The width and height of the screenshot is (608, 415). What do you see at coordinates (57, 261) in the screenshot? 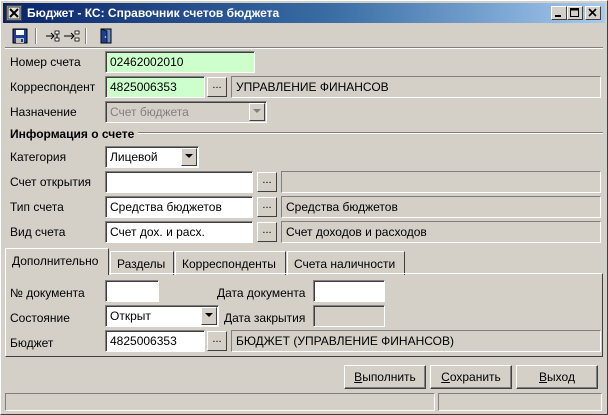
I see `tab-additional: Дополнительно` at bounding box center [57, 261].